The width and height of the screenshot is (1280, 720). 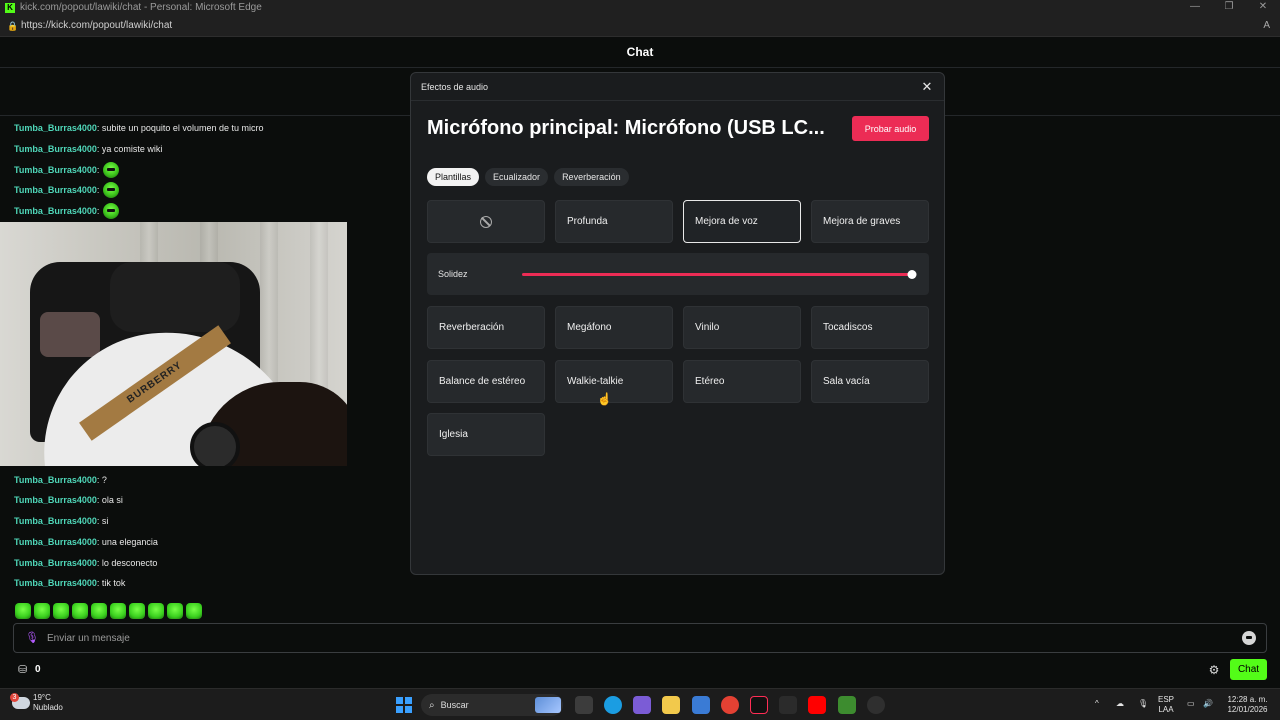 What do you see at coordinates (640, 52) in the screenshot?
I see `chat-header: Chat` at bounding box center [640, 52].